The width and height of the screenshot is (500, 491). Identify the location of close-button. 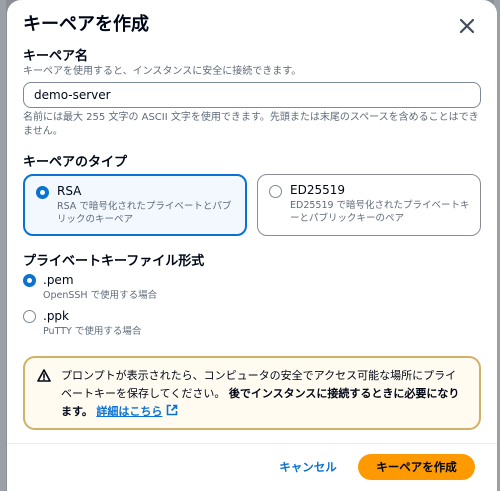
(467, 26).